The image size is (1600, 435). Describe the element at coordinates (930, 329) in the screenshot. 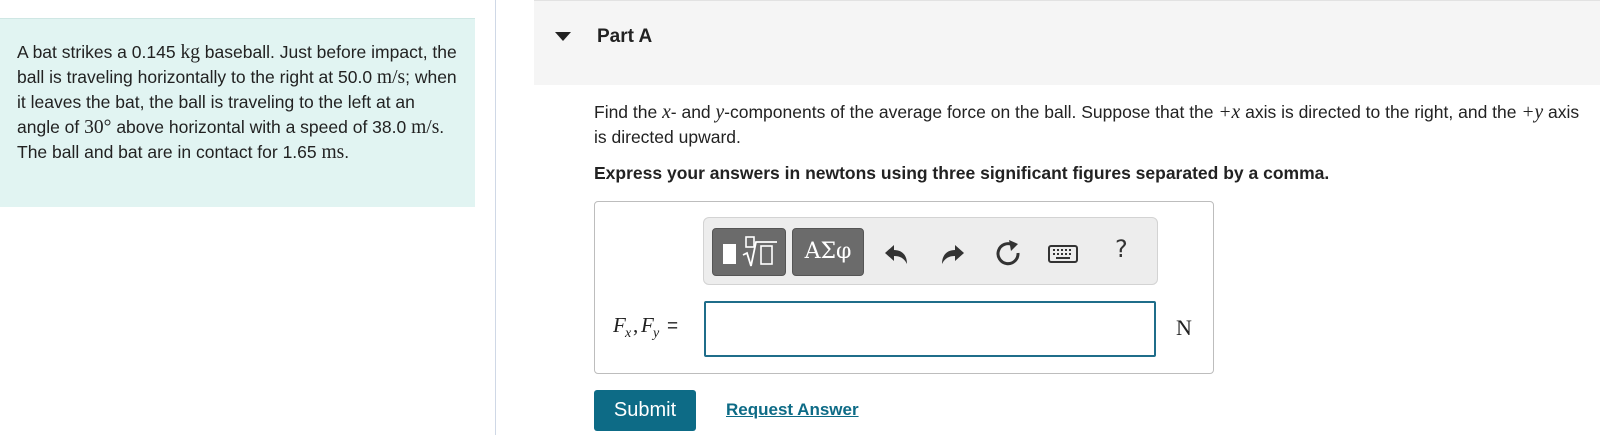

I see `answer-input` at that location.